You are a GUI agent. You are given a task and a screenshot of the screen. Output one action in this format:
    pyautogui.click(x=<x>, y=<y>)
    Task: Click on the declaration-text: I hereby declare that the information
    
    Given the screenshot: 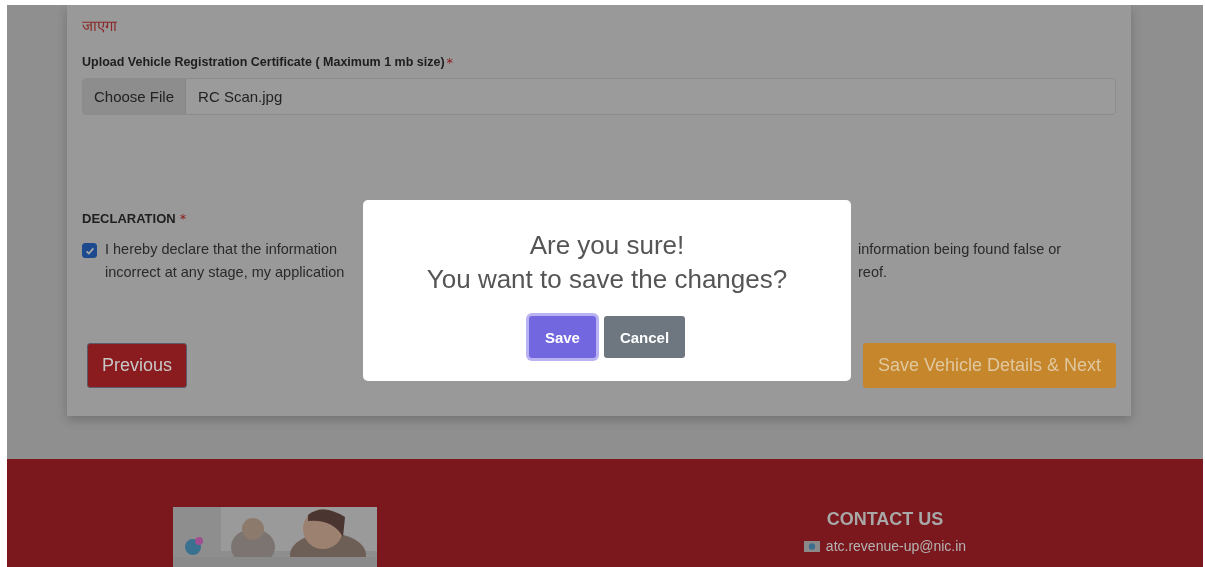 What is the action you would take?
    pyautogui.click(x=222, y=249)
    